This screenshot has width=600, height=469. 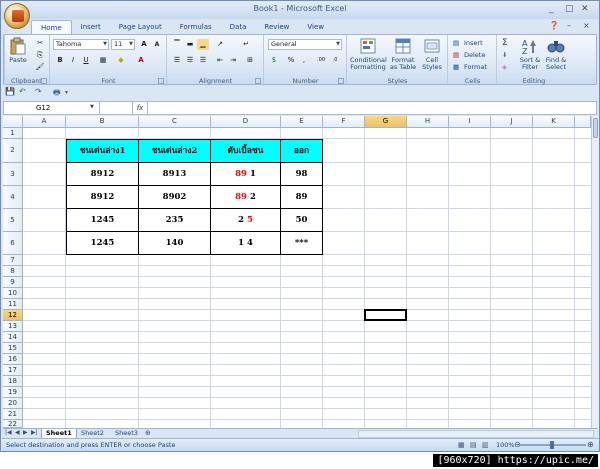 What do you see at coordinates (17, 16) in the screenshot?
I see `office-button` at bounding box center [17, 16].